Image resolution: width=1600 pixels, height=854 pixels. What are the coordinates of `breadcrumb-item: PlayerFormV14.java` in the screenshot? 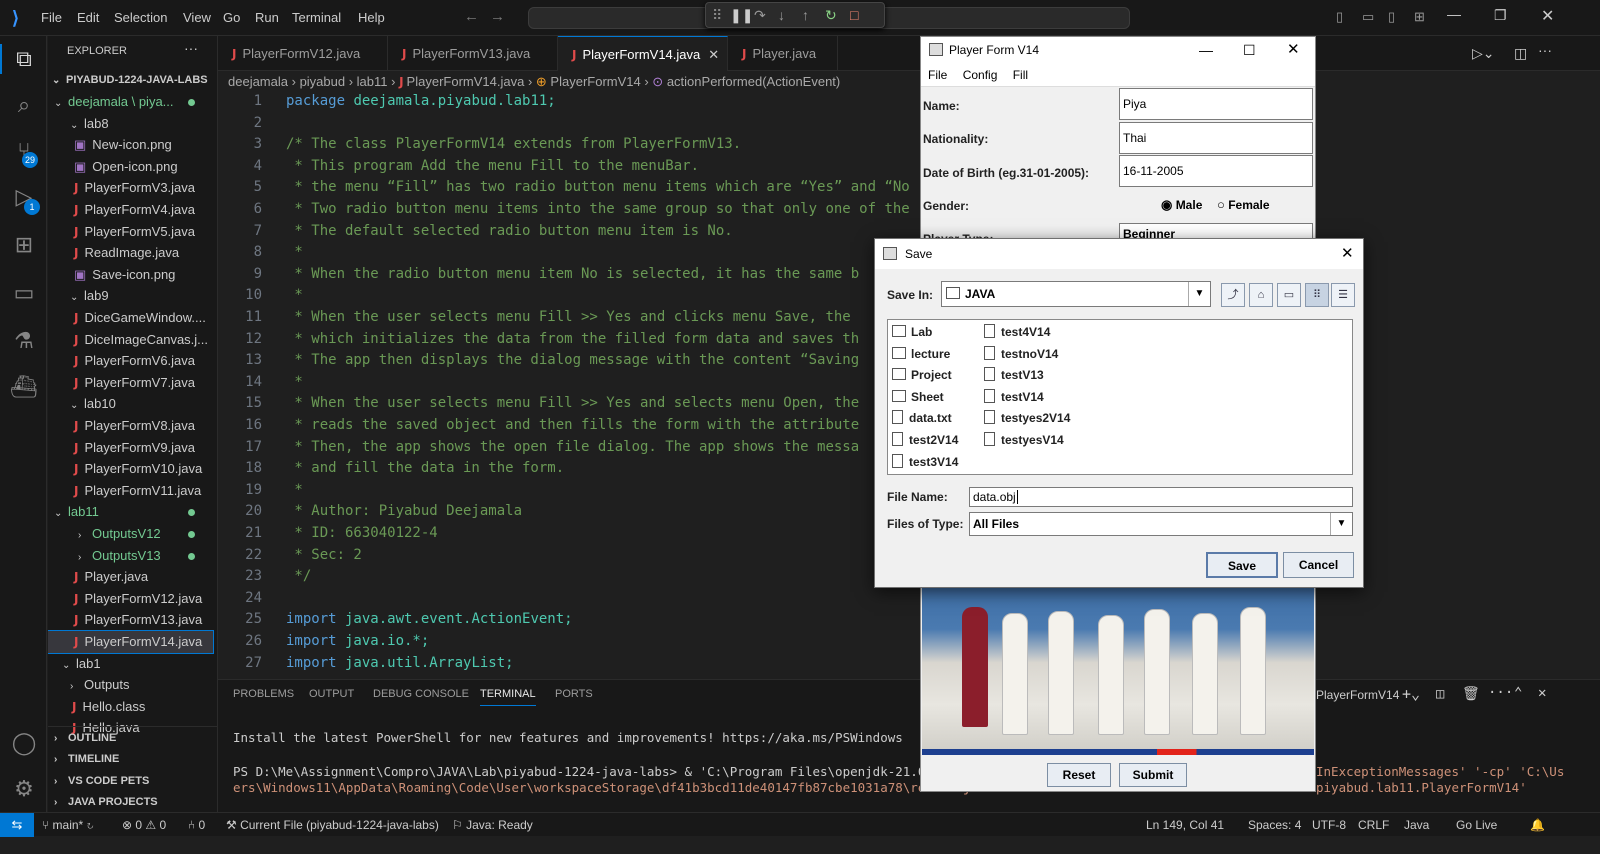 It's located at (466, 81).